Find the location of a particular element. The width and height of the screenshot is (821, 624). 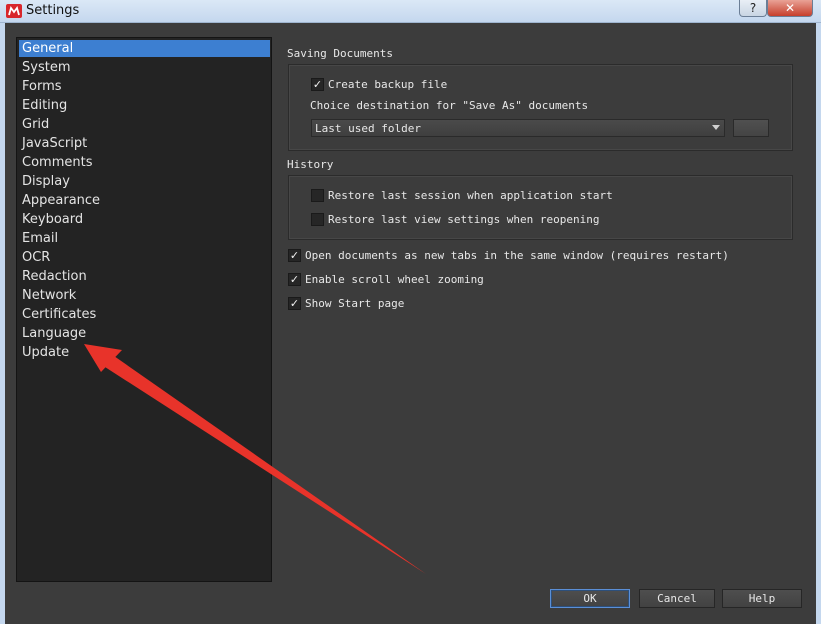

category-item-comments: Comments is located at coordinates (144, 162).